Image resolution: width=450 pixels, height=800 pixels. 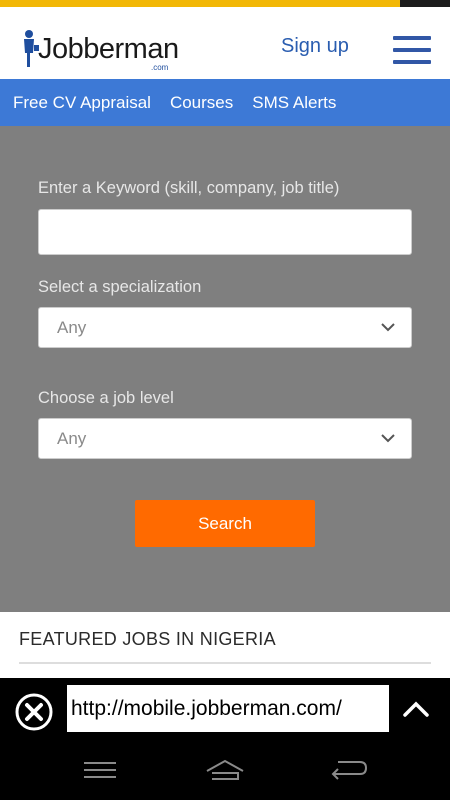 What do you see at coordinates (225, 232) in the screenshot?
I see `keyword-input` at bounding box center [225, 232].